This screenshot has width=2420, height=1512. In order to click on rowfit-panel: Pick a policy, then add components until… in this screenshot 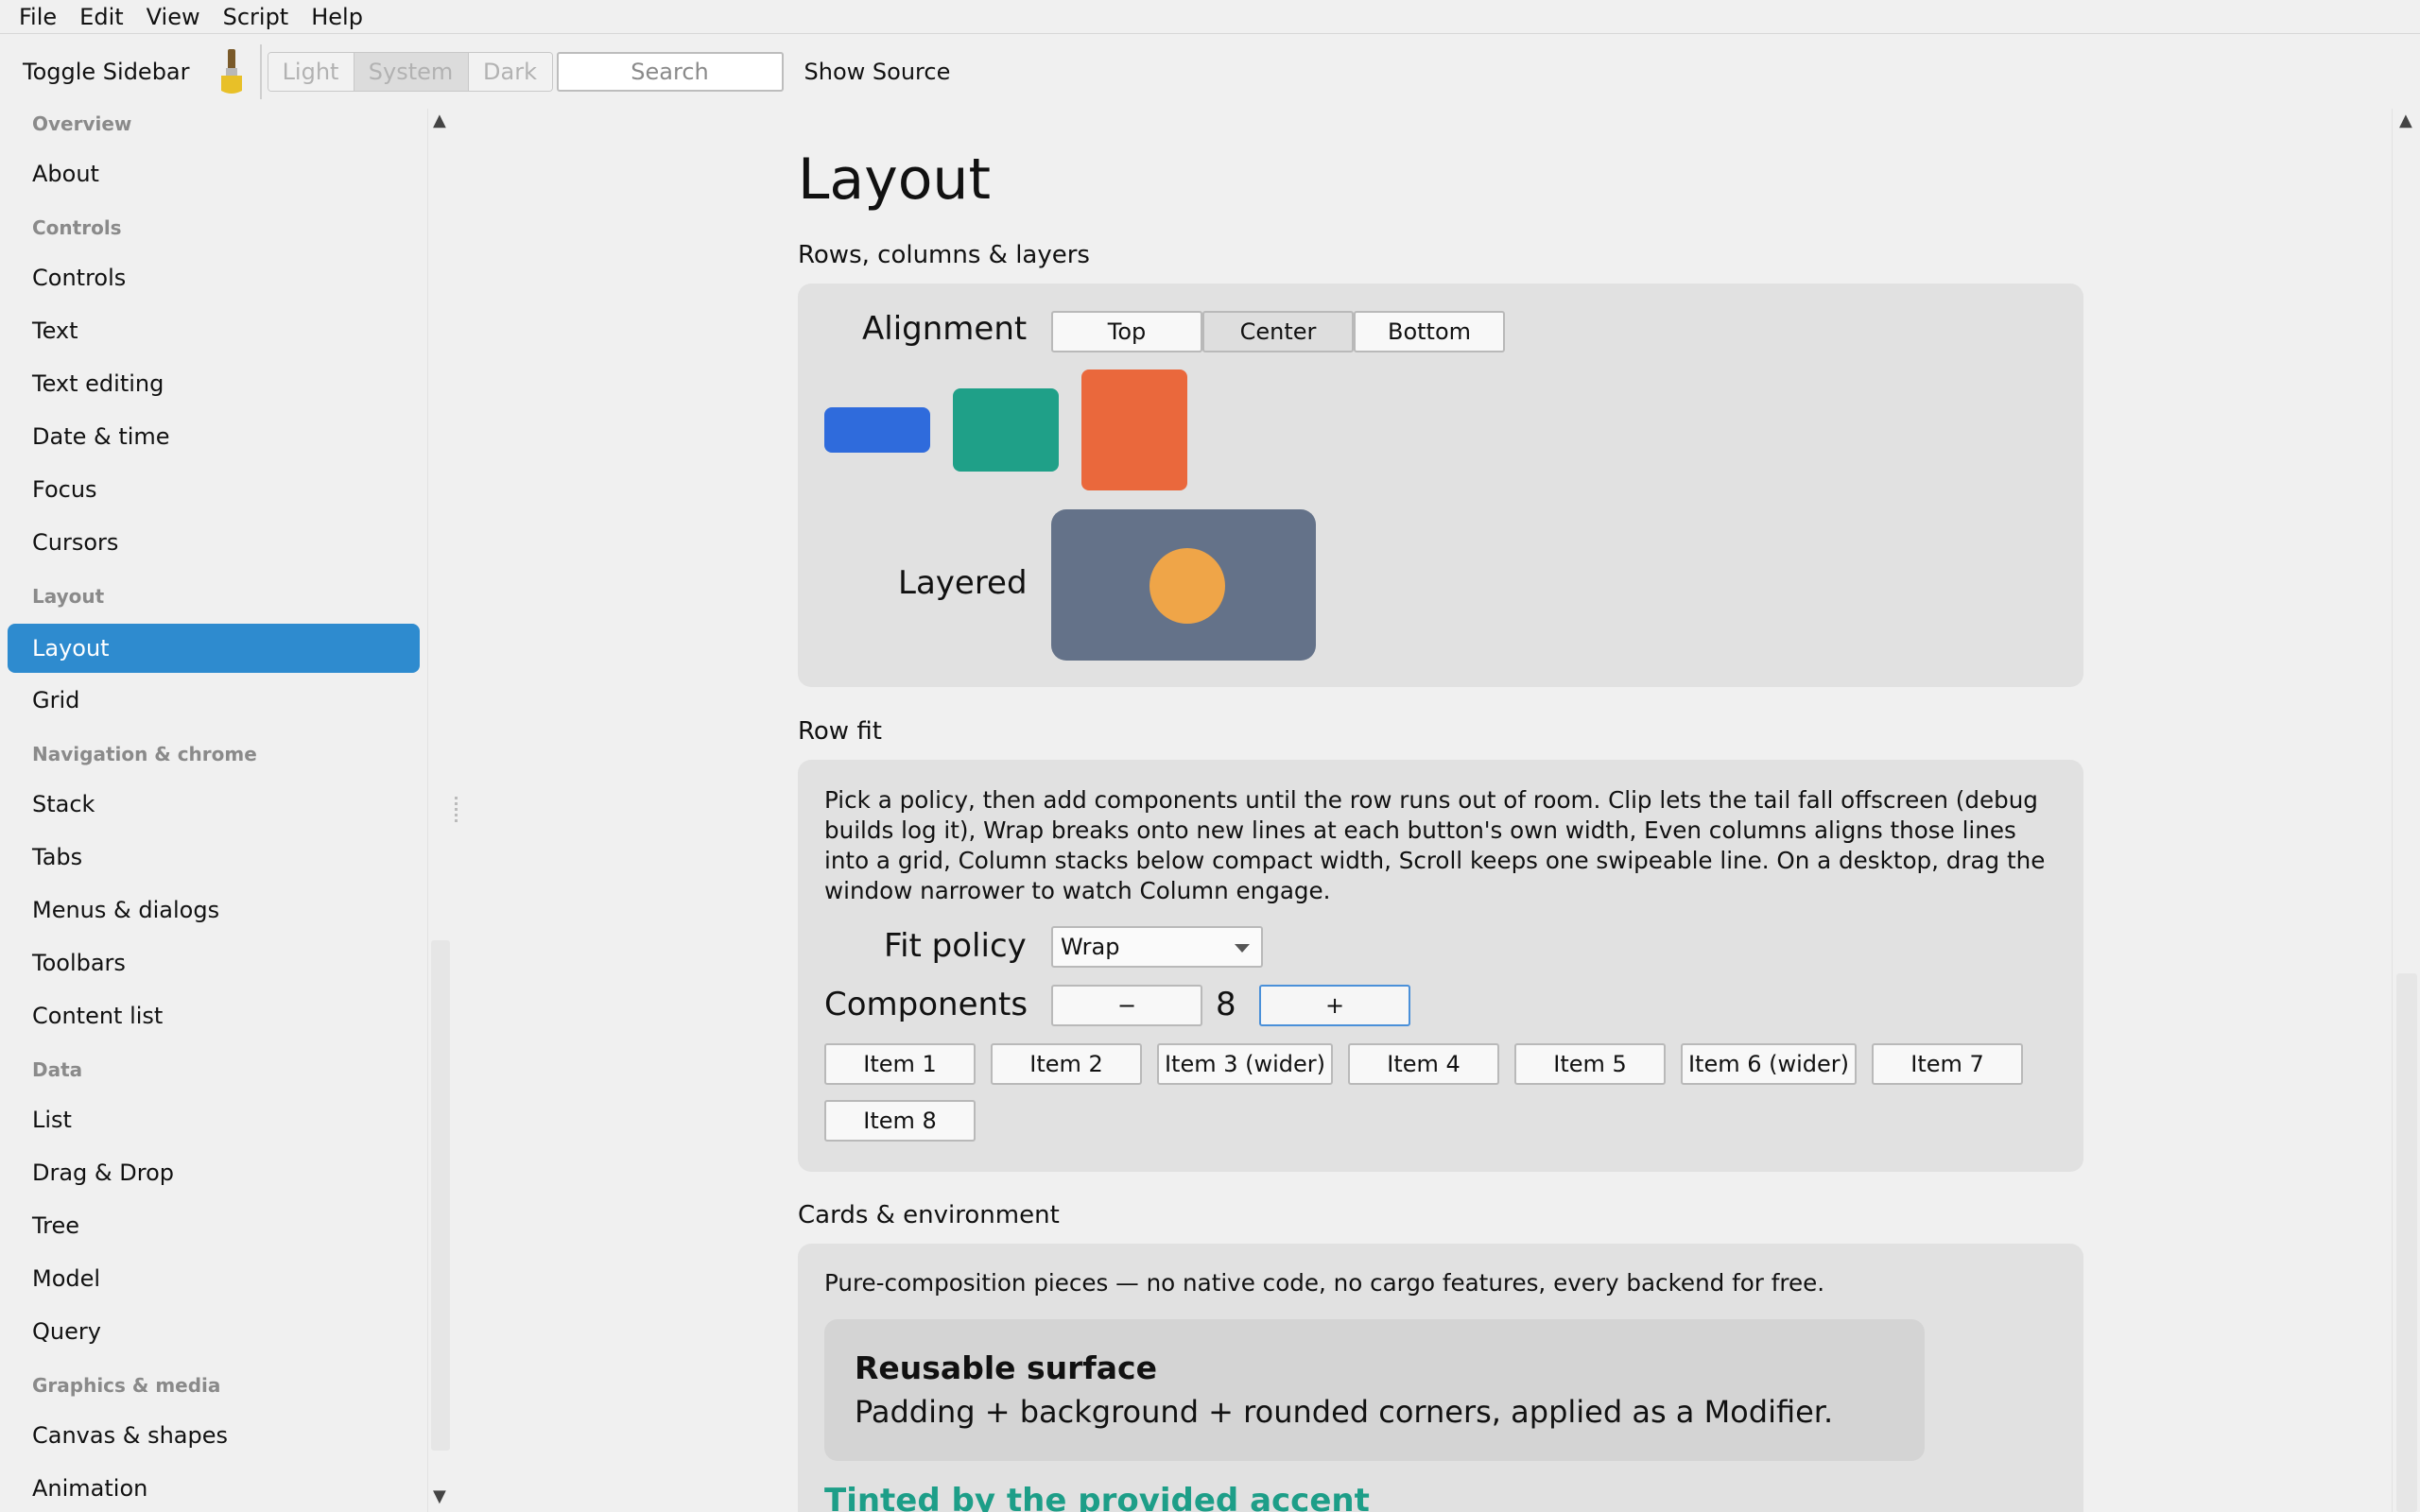, I will do `click(1440, 966)`.